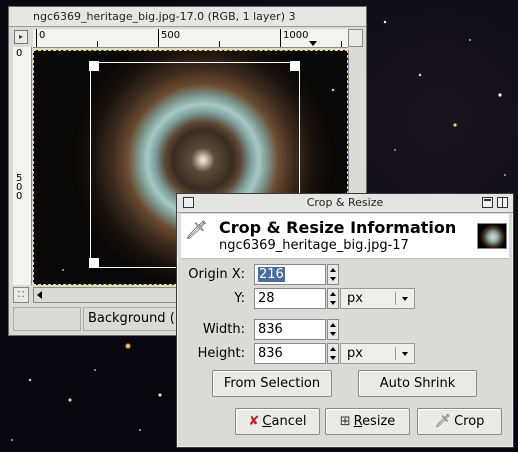  Describe the element at coordinates (271, 274) in the screenshot. I see `origin-x-value: 216` at that location.